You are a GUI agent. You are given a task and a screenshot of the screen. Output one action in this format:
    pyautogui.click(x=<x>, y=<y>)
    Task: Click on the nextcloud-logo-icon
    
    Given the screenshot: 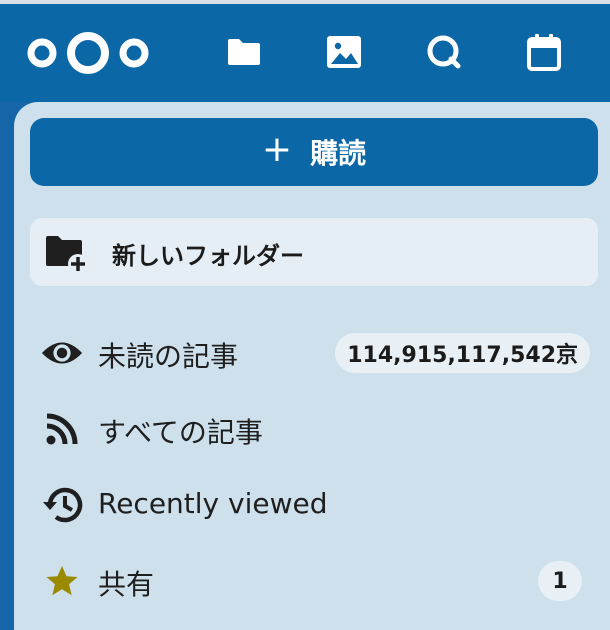 What is the action you would take?
    pyautogui.click(x=88, y=53)
    